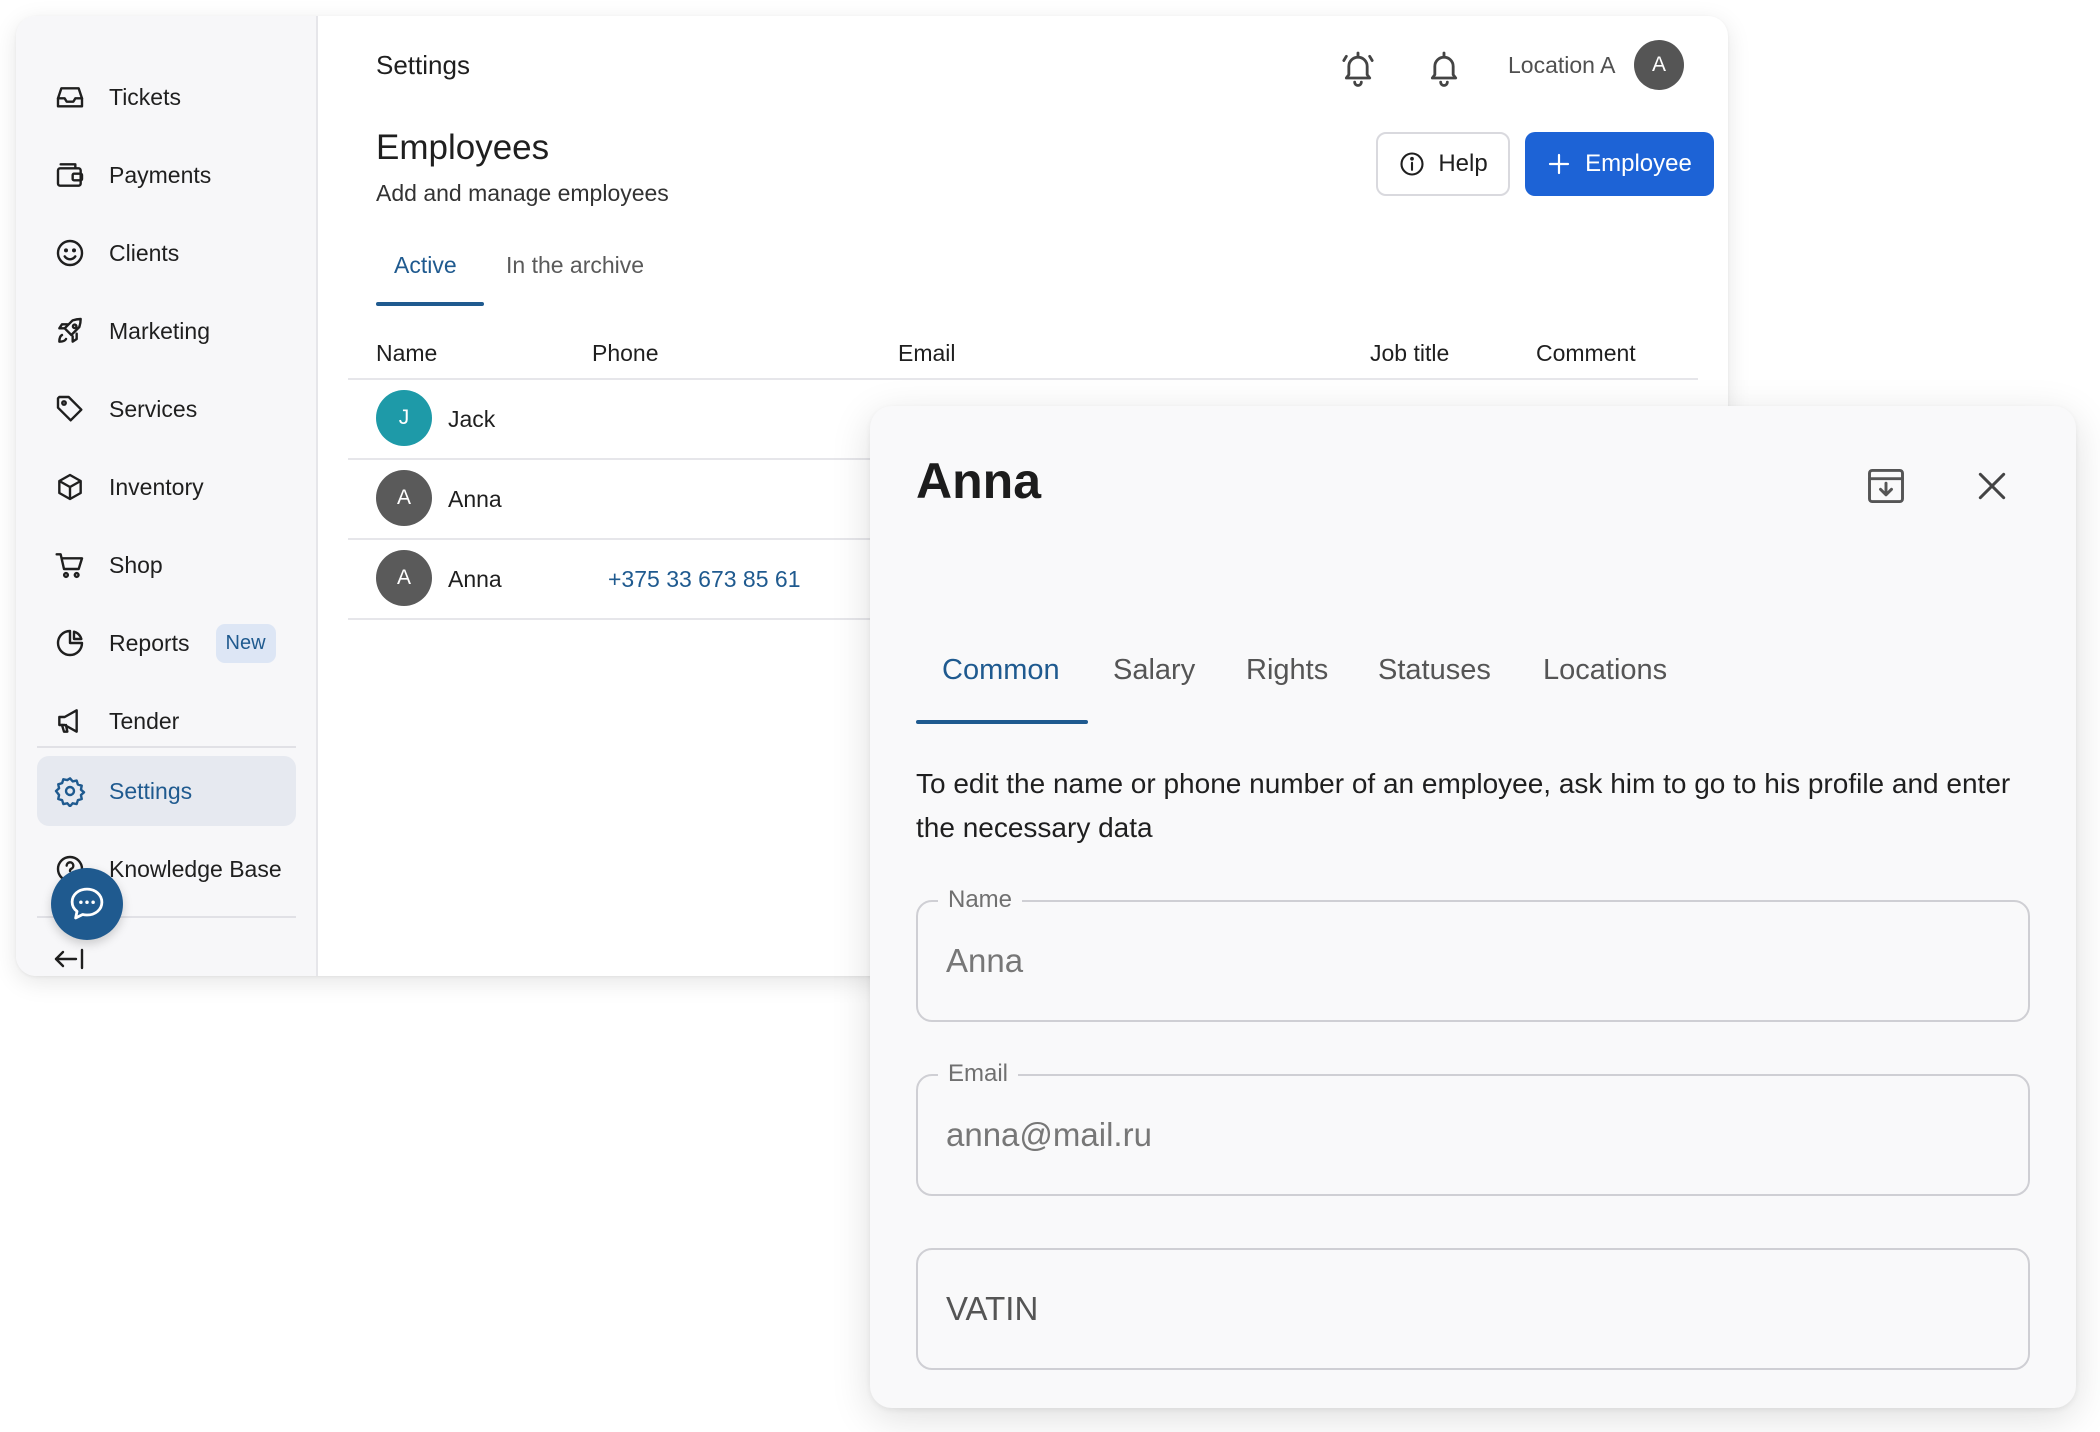 Image resolution: width=2100 pixels, height=1432 pixels. What do you see at coordinates (1001, 670) in the screenshot?
I see `card-tab-common: Common` at bounding box center [1001, 670].